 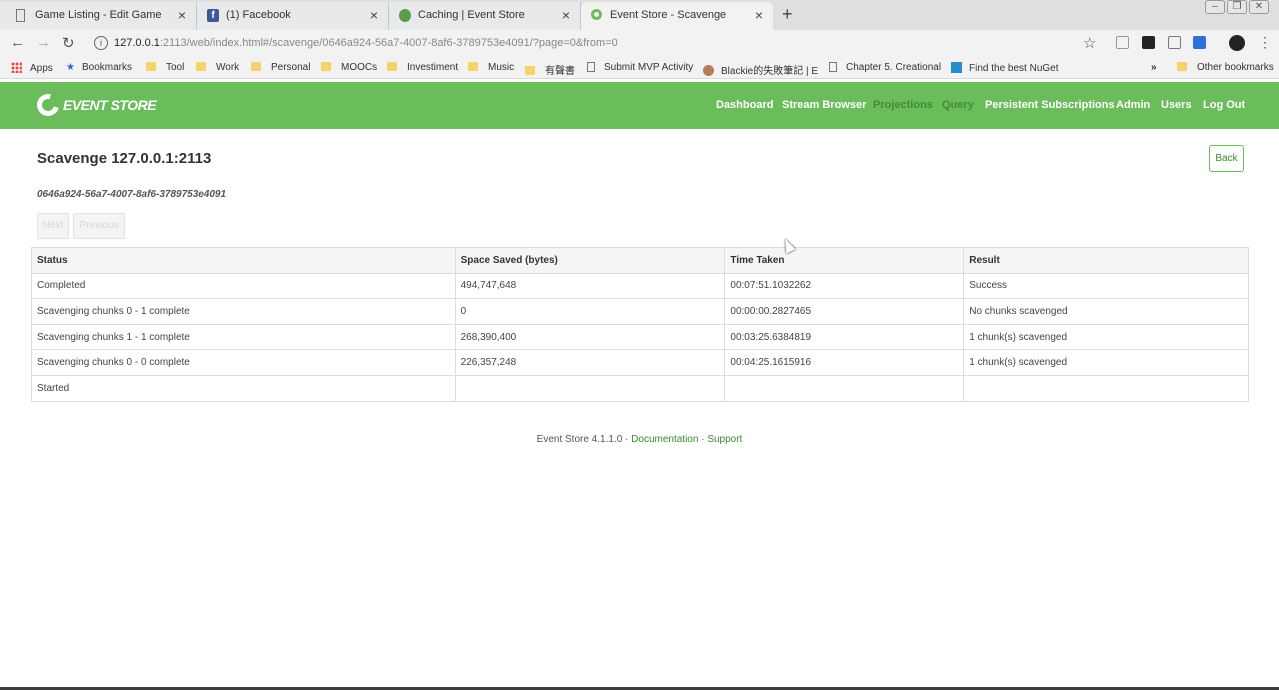 What do you see at coordinates (903, 105) in the screenshot?
I see `nav-projections: Projections` at bounding box center [903, 105].